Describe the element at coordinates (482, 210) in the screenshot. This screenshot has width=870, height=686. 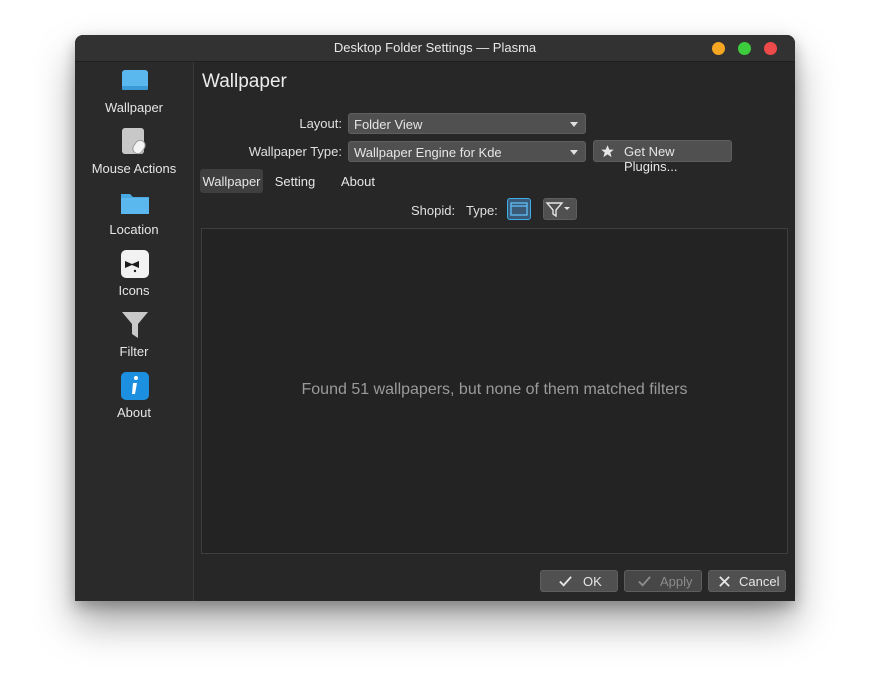
I see `type-label: Type:` at that location.